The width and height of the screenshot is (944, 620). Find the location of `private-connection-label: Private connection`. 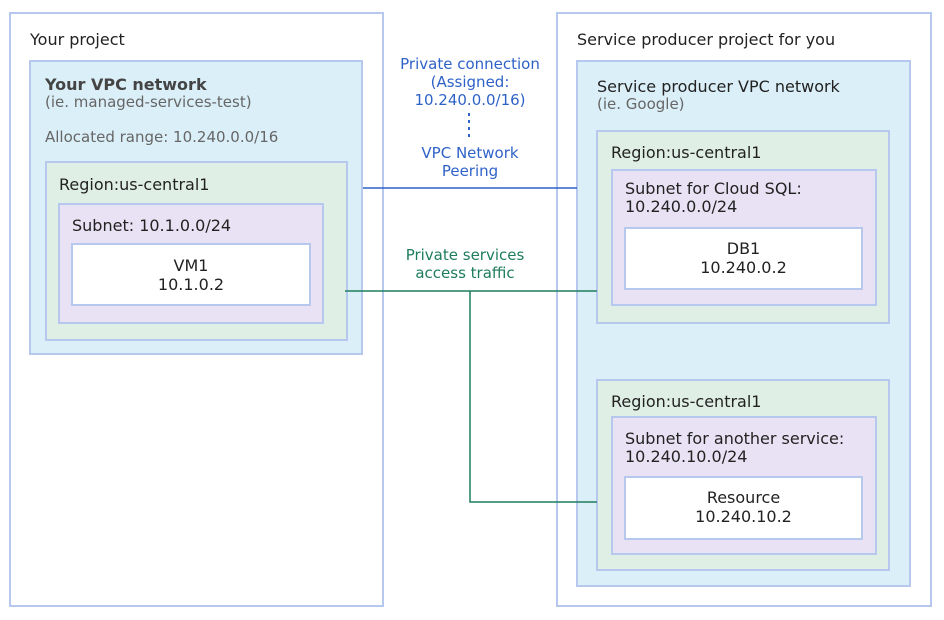

private-connection-label: Private connection is located at coordinates (470, 64).